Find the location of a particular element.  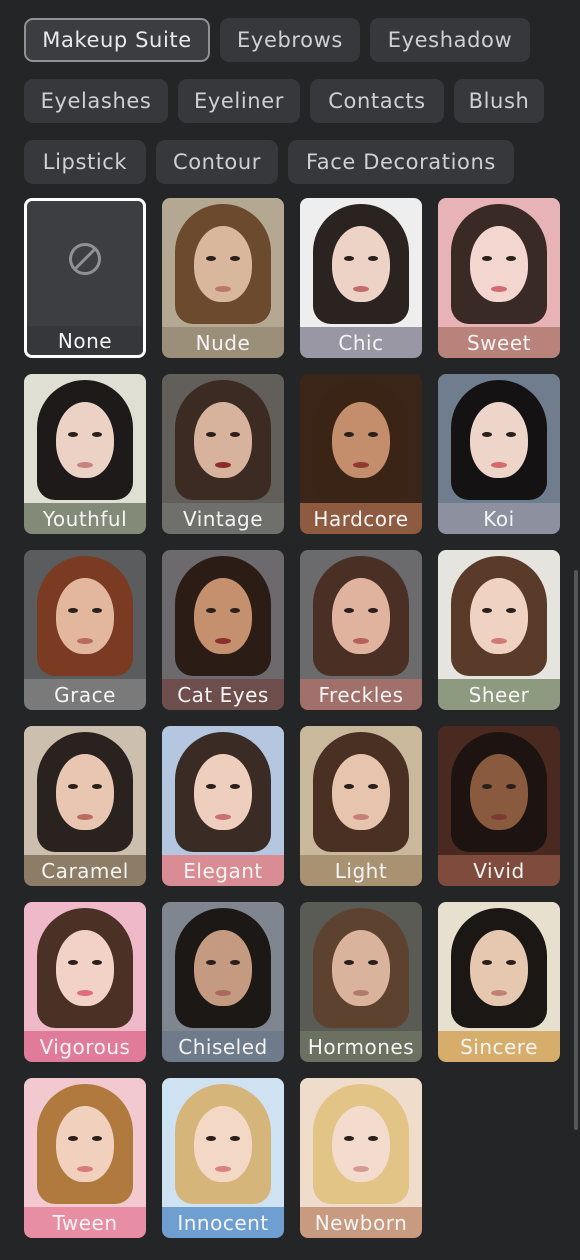

style-card-grace: Grace is located at coordinates (85, 630).